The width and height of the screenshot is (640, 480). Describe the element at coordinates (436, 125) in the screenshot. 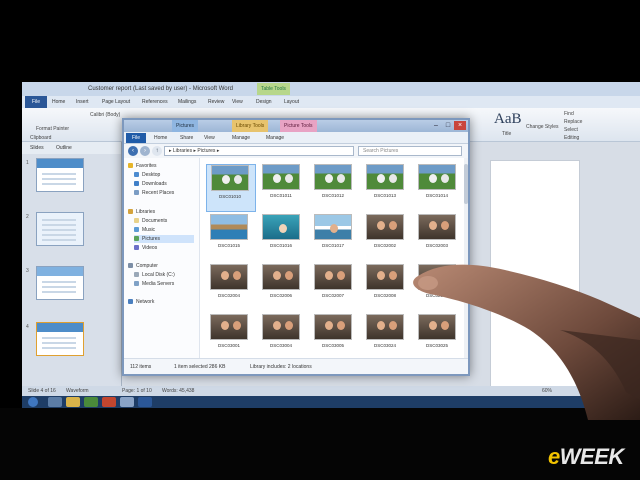

I see `minimize-icon: –` at that location.